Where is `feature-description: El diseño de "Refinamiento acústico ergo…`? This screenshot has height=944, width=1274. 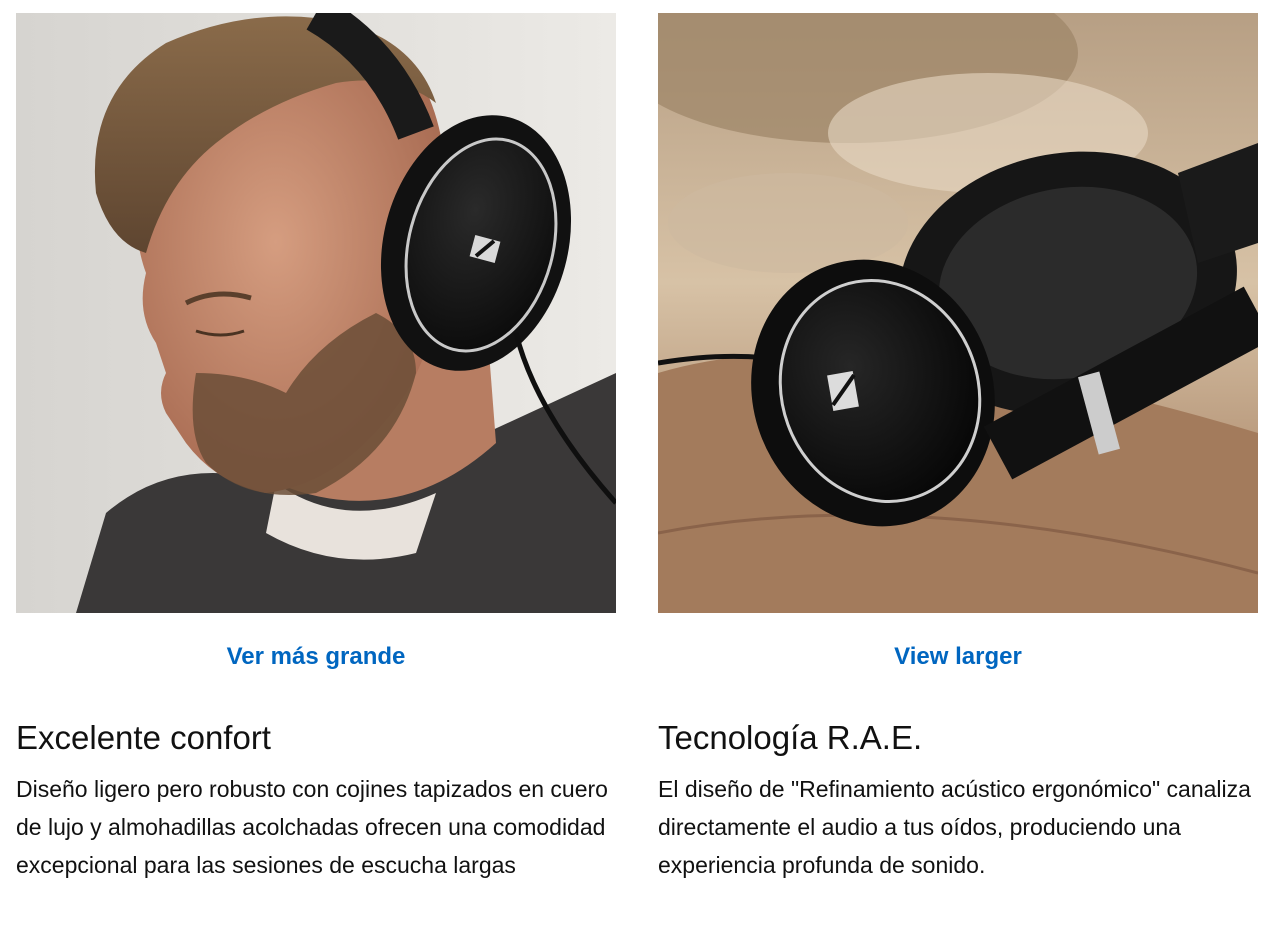 feature-description: El diseño de "Refinamiento acústico ergo… is located at coordinates (954, 827).